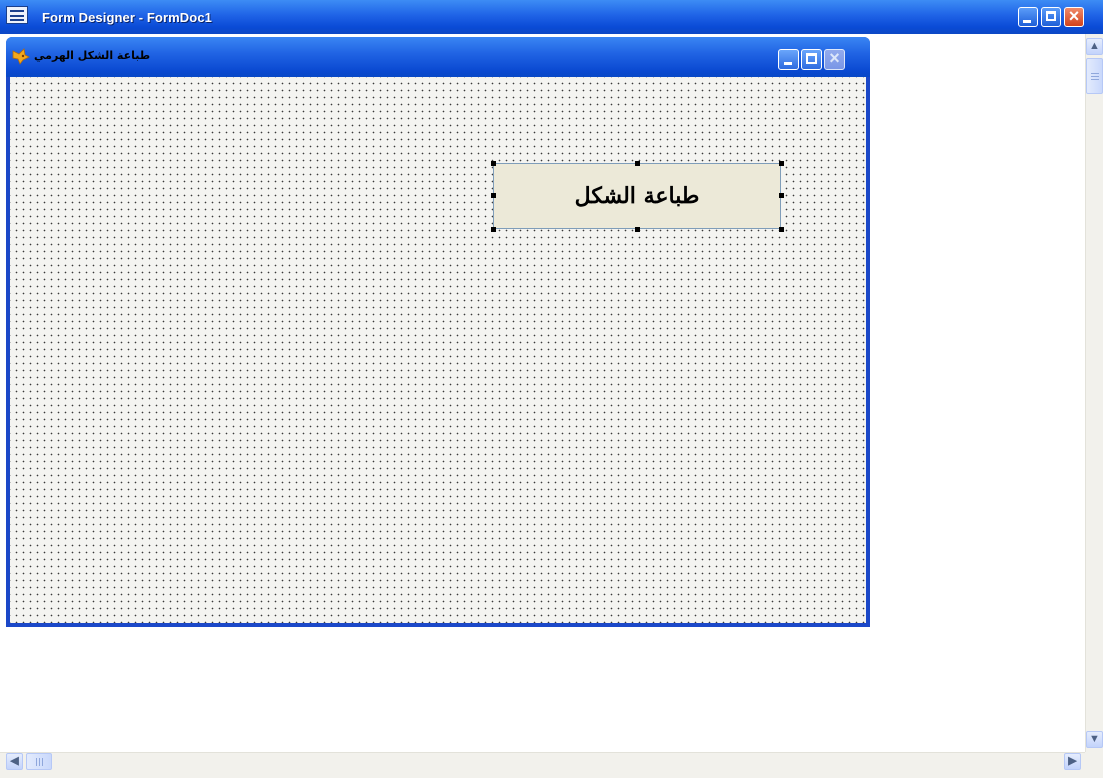 The width and height of the screenshot is (1103, 778). Describe the element at coordinates (39, 761) in the screenshot. I see `horizontal-scroll-thumb` at that location.